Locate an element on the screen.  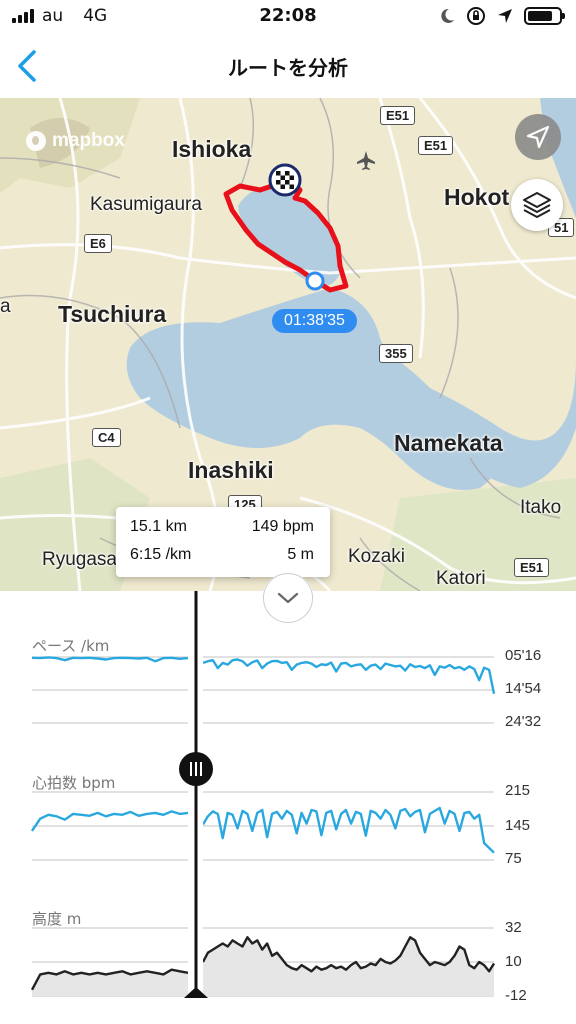
mapbox-label: mapbox is located at coordinates (88, 140).